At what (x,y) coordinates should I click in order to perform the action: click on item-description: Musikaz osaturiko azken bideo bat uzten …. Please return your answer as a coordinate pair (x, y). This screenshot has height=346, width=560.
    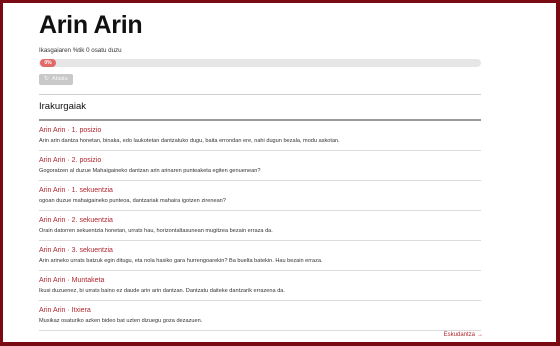
    Looking at the image, I should click on (121, 320).